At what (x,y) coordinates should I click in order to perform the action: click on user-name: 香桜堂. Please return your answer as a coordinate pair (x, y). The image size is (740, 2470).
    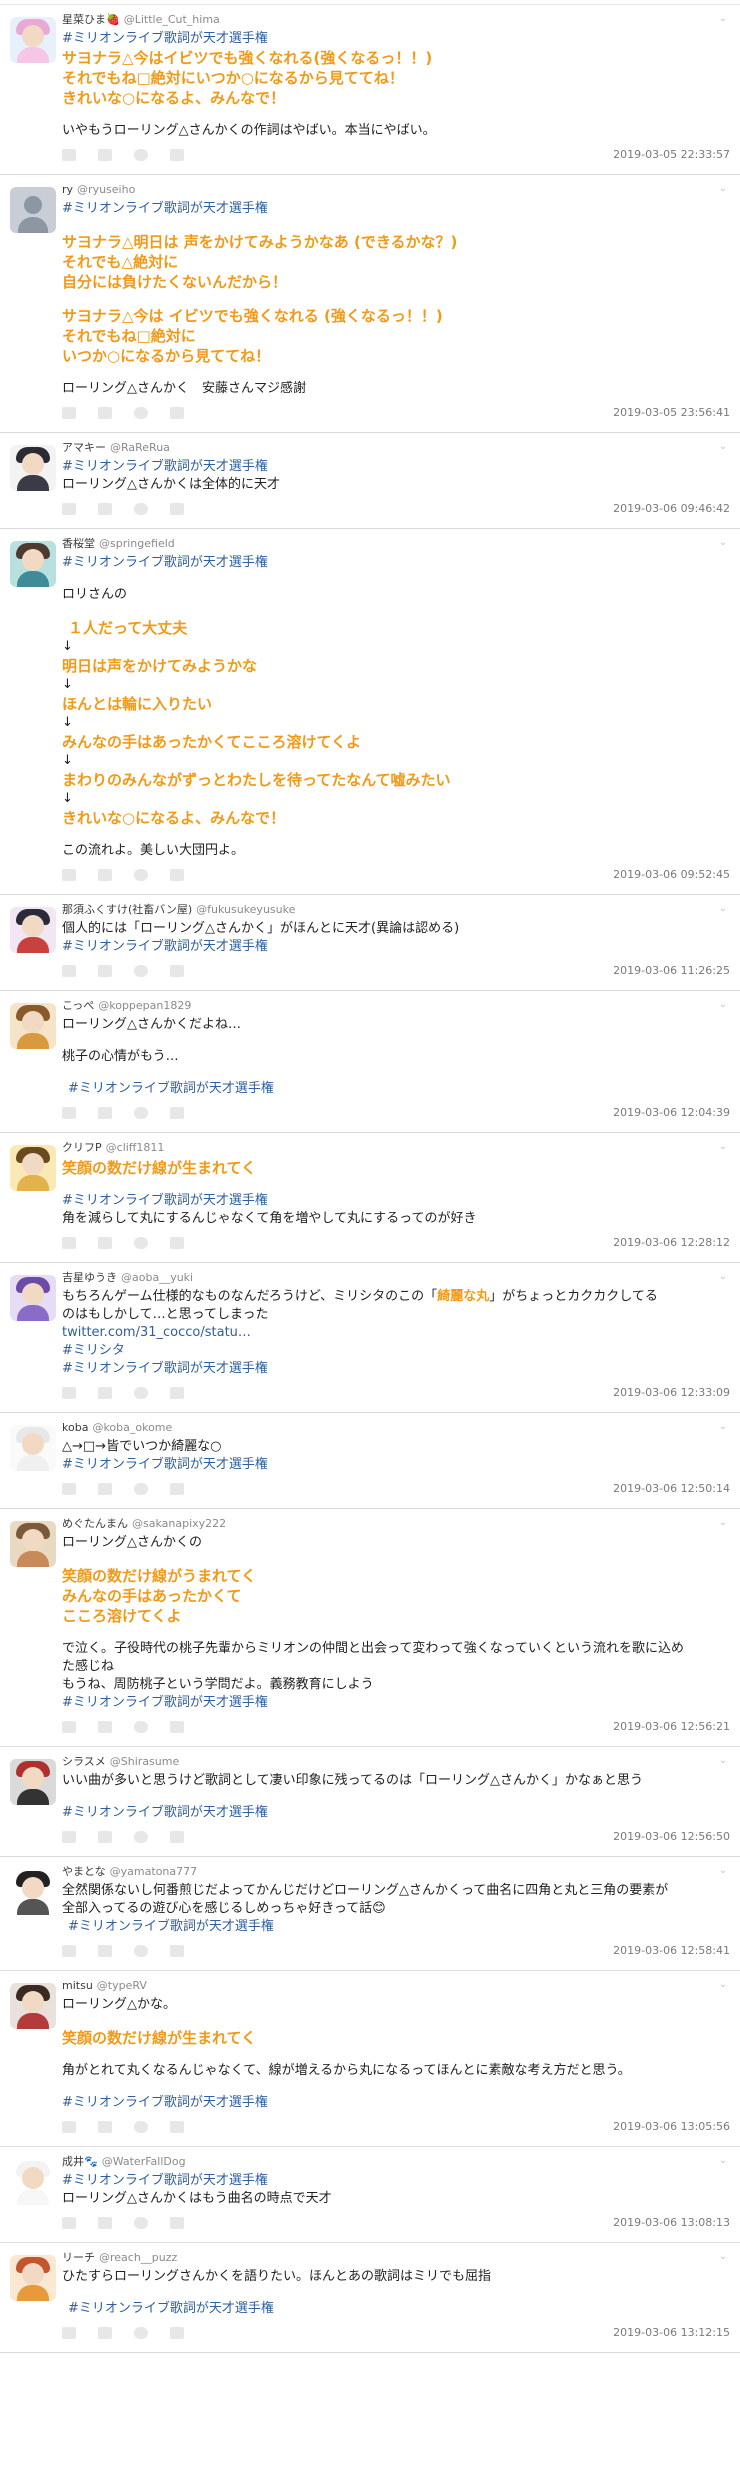
    Looking at the image, I should click on (78, 543).